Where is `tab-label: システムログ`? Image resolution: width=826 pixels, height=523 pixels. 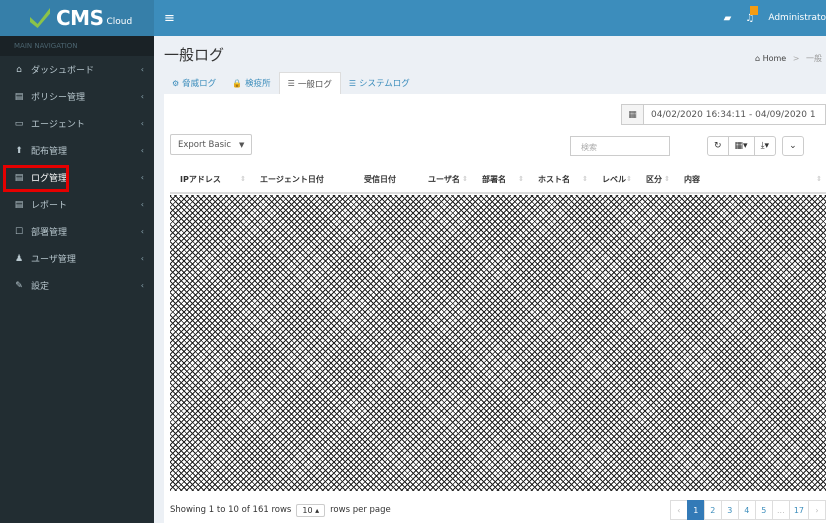 tab-label: システムログ is located at coordinates (384, 84).